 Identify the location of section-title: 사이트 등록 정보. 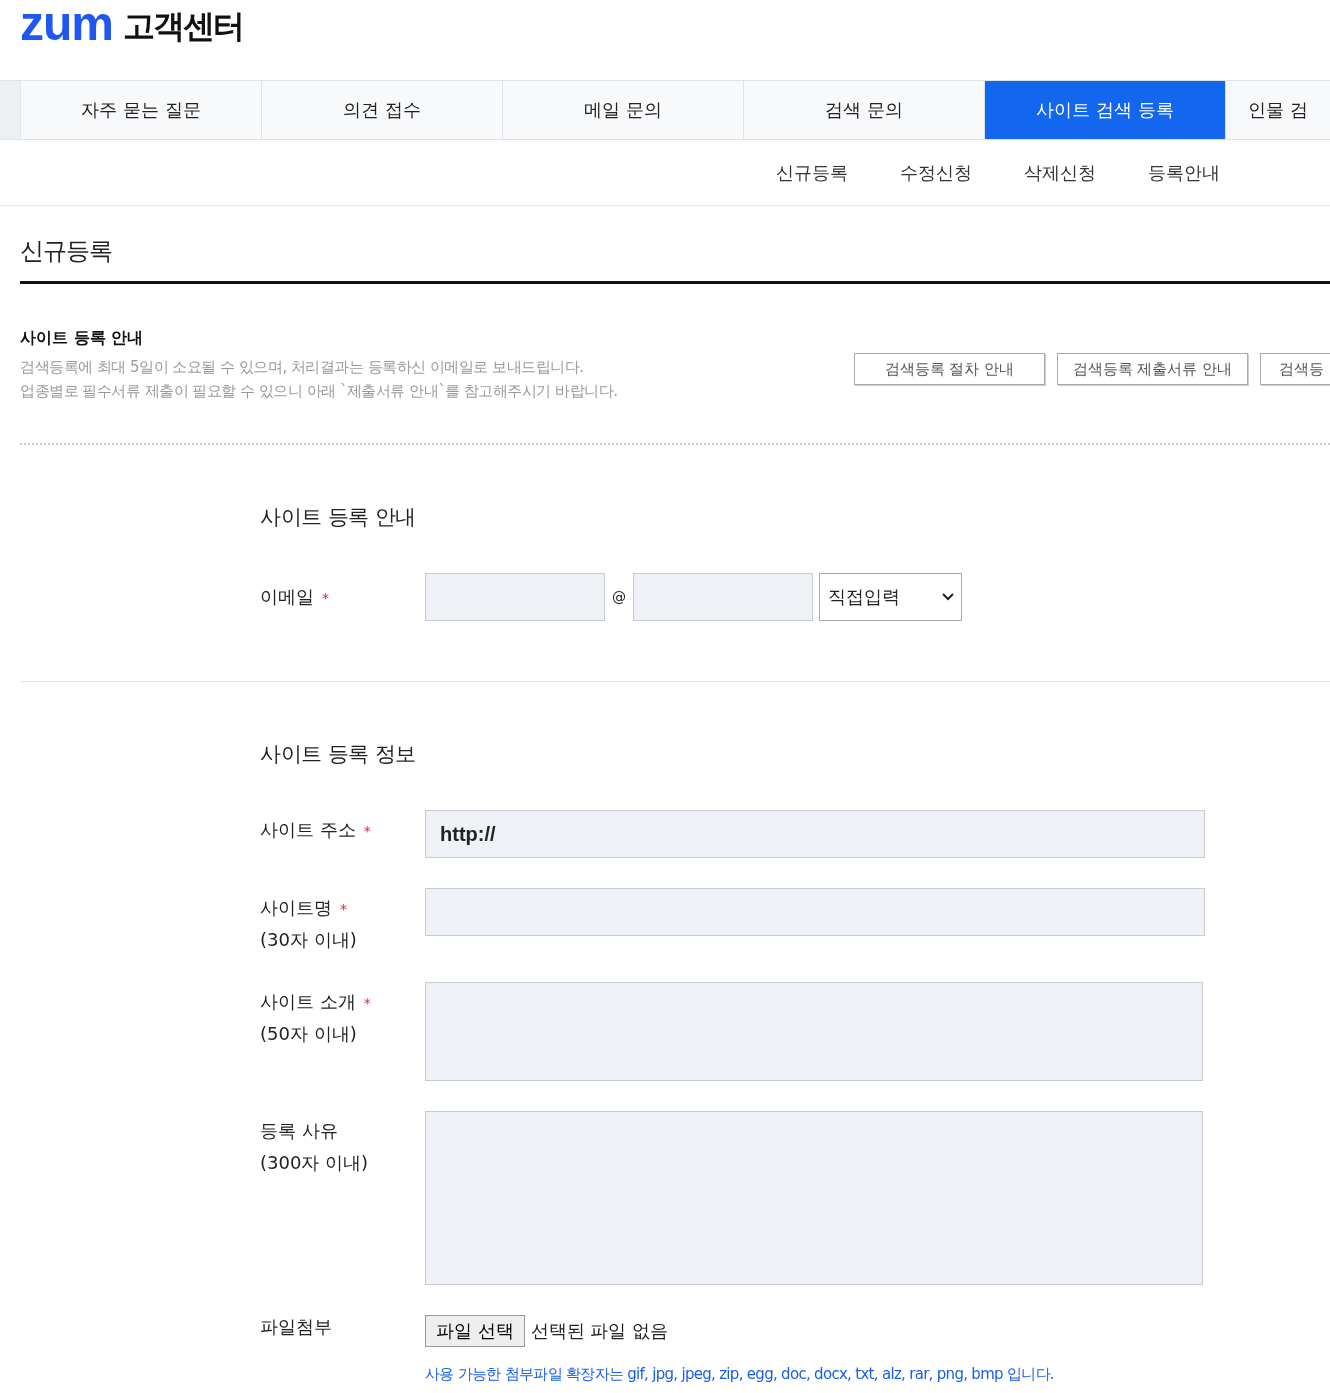
(338, 754).